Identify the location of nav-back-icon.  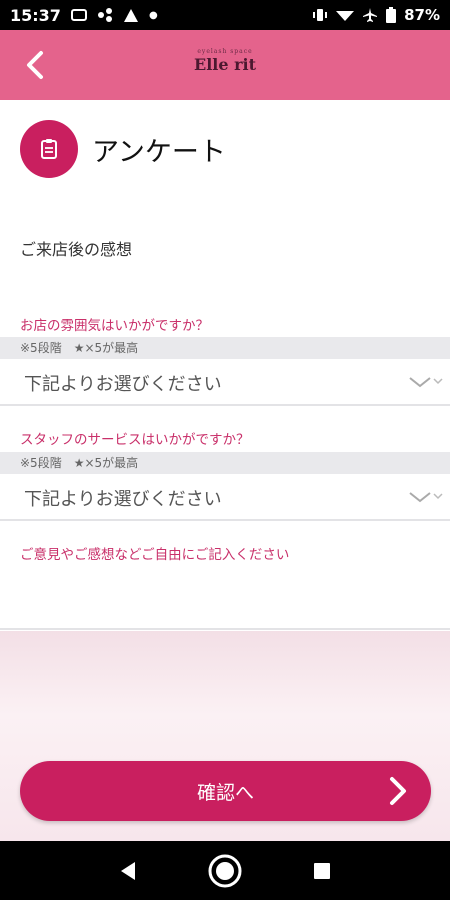
(128, 870).